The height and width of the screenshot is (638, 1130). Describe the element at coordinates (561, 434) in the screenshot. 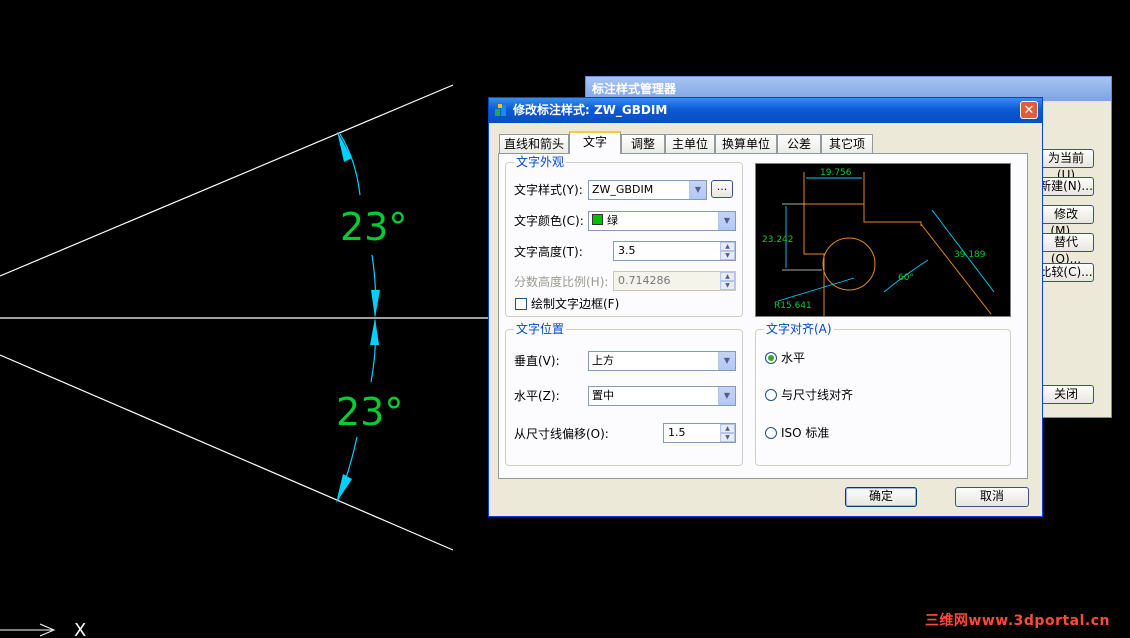

I see `offset-label: 从尺寸线偏移(O):` at that location.